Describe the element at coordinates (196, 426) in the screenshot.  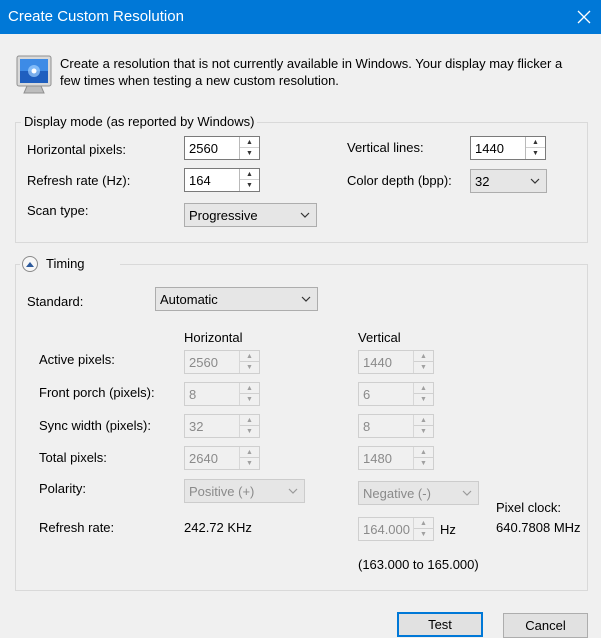
I see `sync-width-h-value: 32` at that location.